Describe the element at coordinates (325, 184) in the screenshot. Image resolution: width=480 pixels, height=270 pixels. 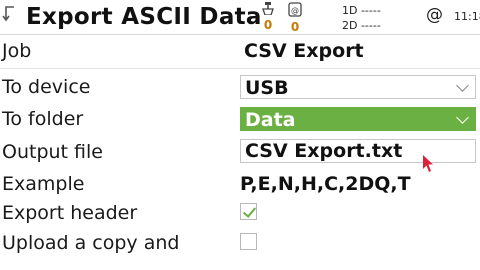
I see `example-value: P,E,N,H,C,2DQ,T` at that location.